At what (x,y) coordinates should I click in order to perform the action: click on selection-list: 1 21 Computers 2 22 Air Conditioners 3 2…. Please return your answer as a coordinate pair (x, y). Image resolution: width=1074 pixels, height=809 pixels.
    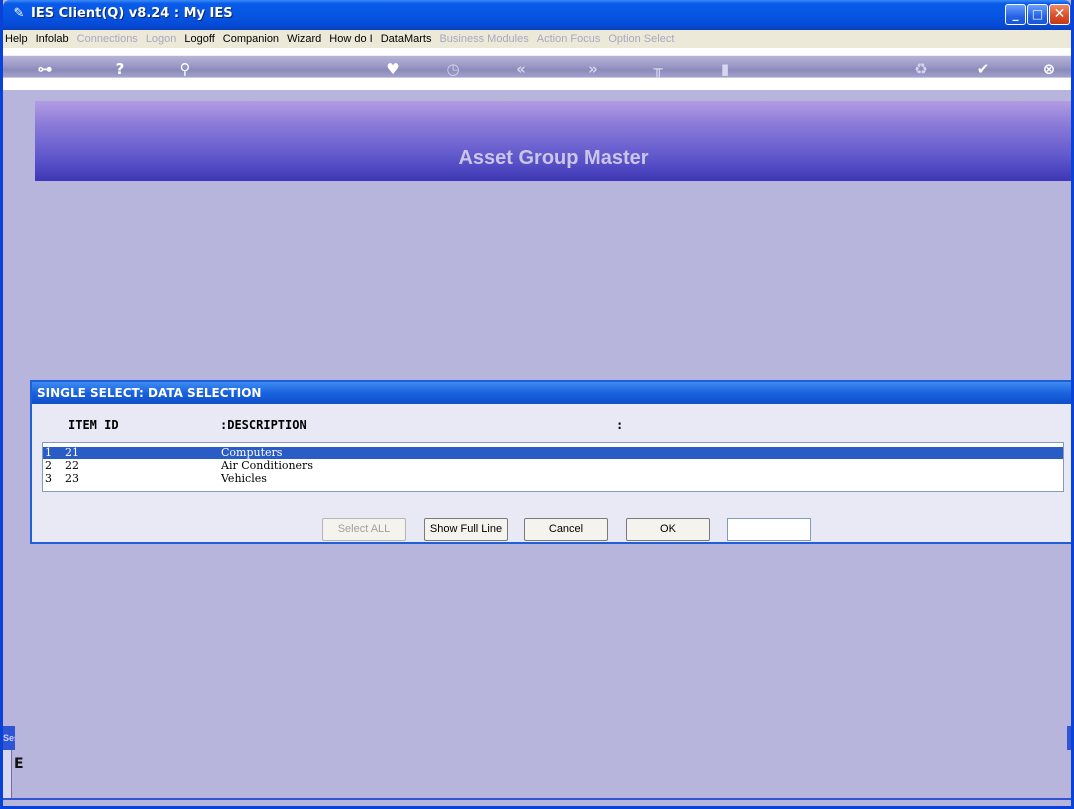
    Looking at the image, I should click on (553, 467).